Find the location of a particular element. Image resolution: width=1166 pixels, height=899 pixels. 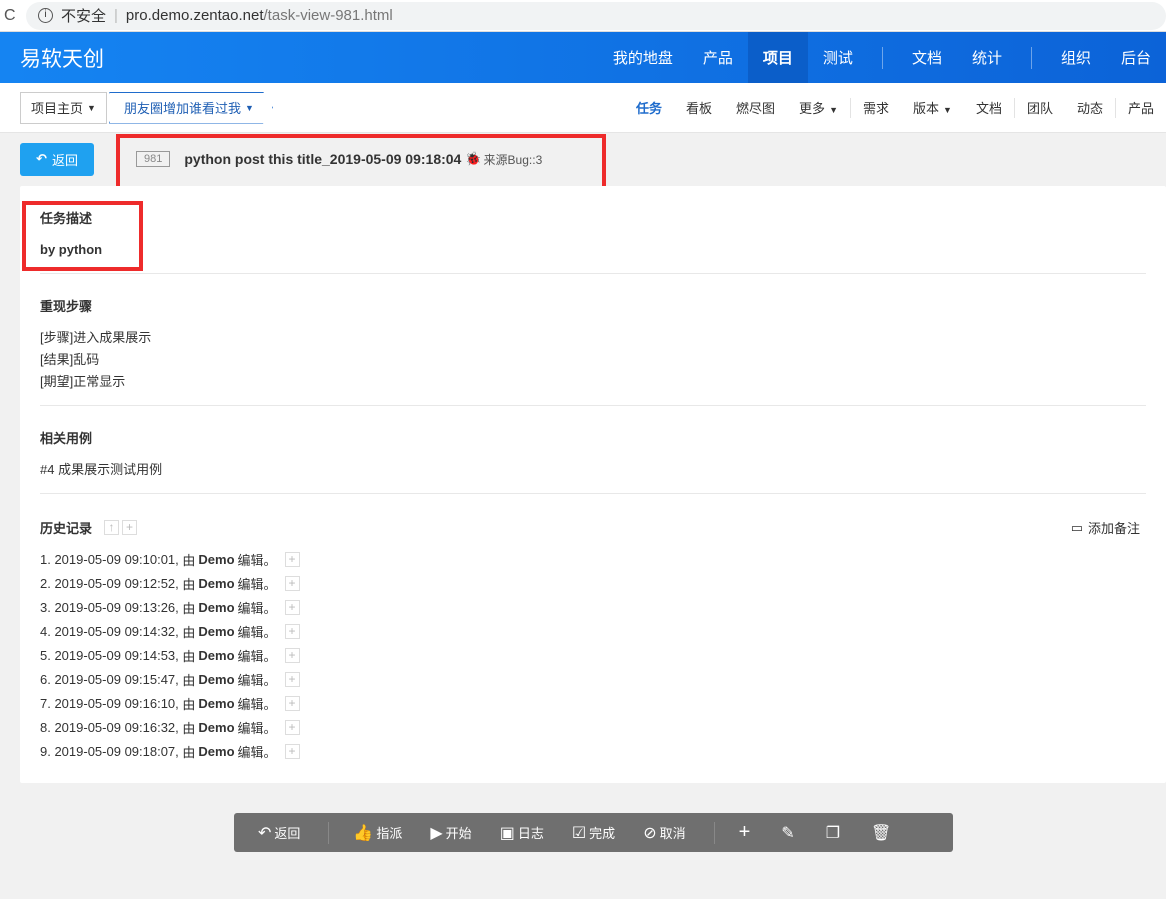

create-button: + is located at coordinates (746, 832).